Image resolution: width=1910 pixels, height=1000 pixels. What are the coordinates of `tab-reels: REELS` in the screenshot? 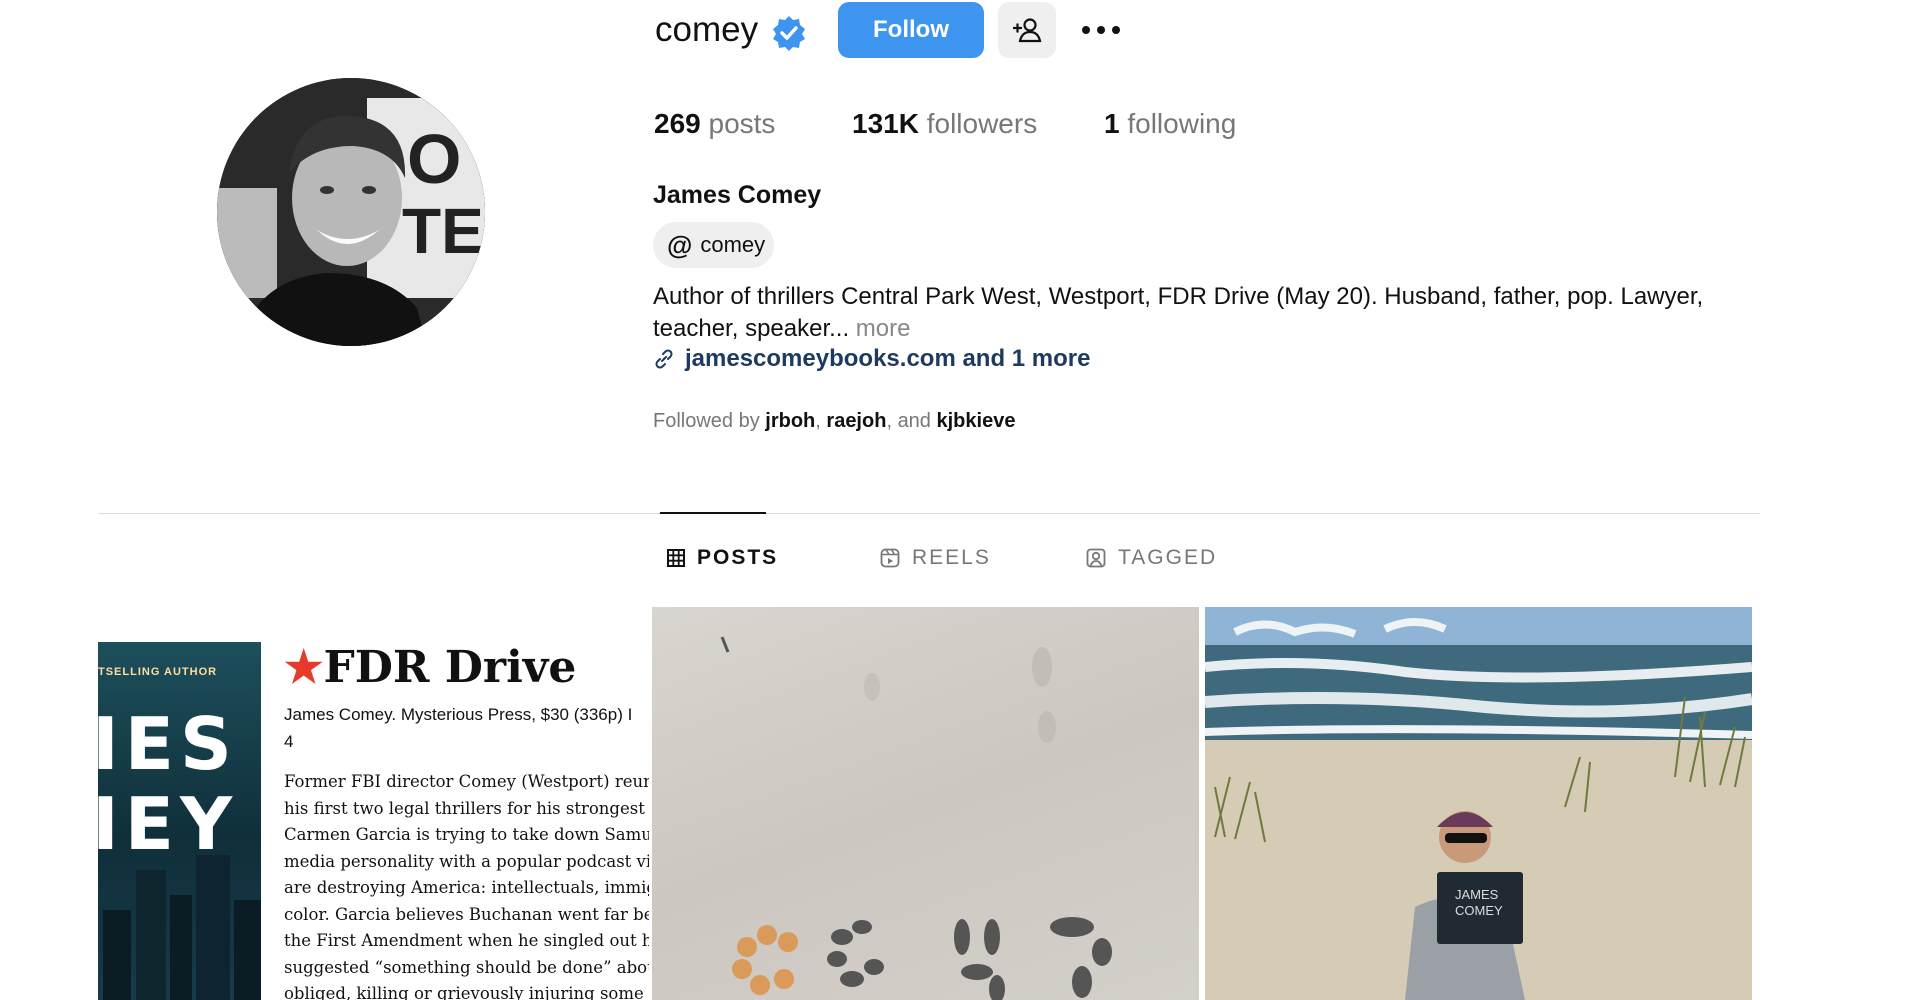 It's located at (935, 558).